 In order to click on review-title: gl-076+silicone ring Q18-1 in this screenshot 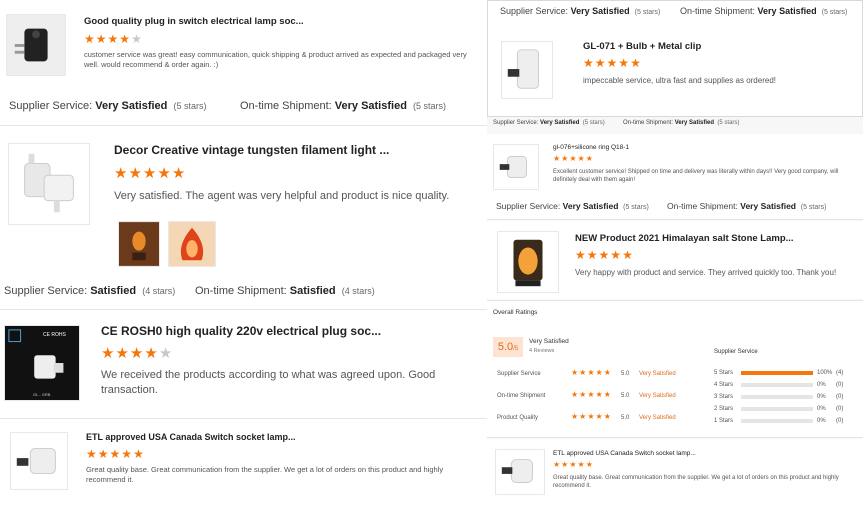, I will do `click(591, 147)`.